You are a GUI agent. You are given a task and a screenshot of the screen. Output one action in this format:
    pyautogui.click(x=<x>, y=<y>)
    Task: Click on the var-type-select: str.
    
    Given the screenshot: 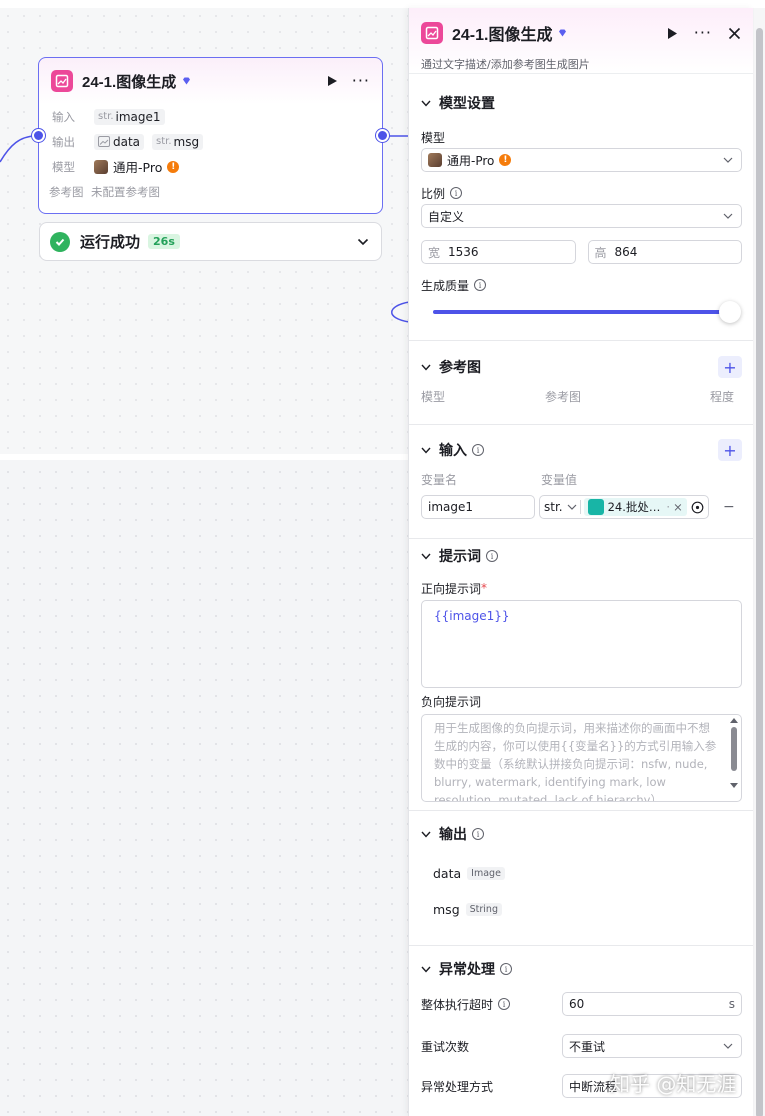 What is the action you would take?
    pyautogui.click(x=562, y=507)
    